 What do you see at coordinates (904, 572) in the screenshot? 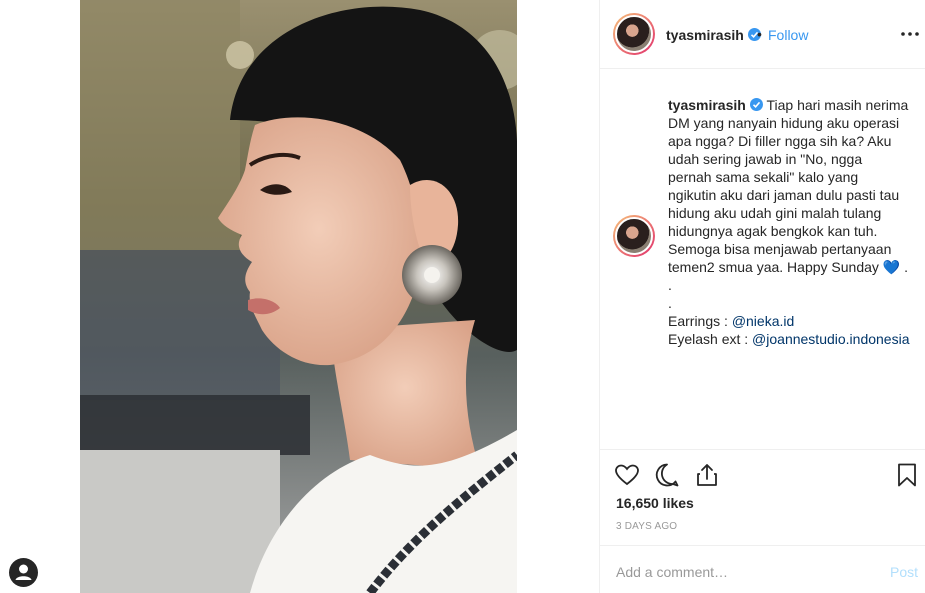
I see `post-comment-button: Post` at bounding box center [904, 572].